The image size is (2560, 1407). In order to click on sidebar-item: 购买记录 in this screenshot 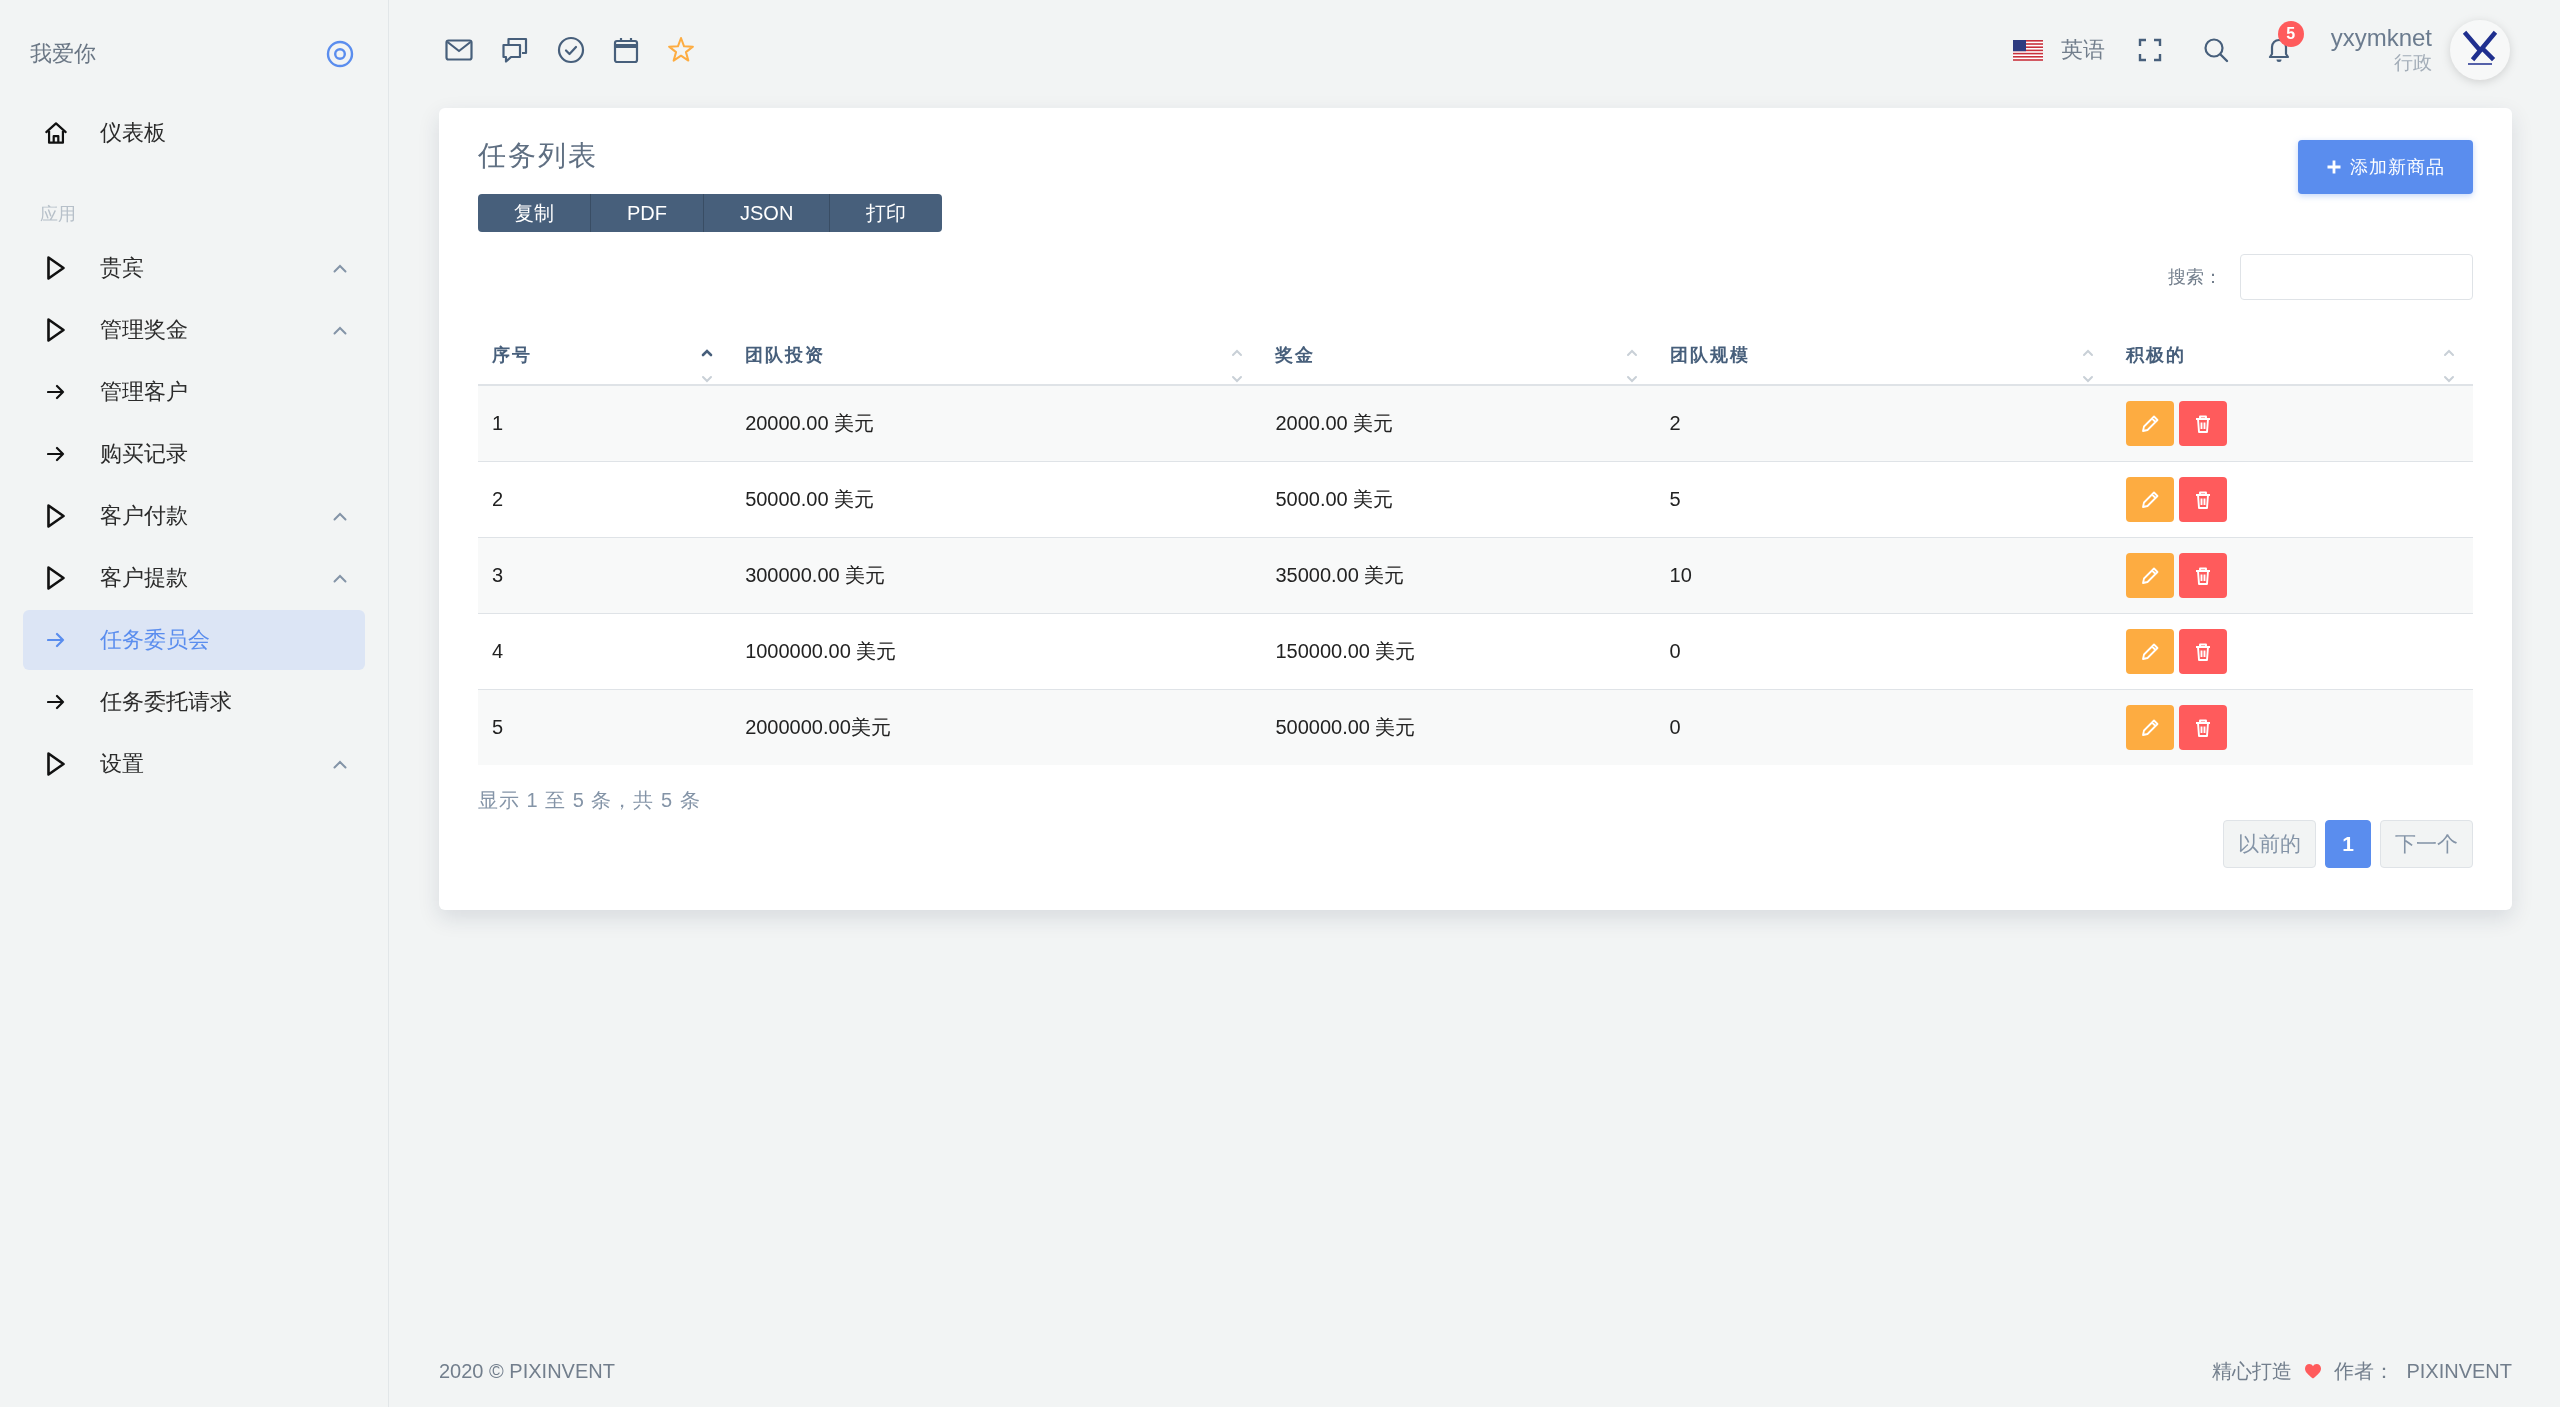, I will do `click(194, 454)`.